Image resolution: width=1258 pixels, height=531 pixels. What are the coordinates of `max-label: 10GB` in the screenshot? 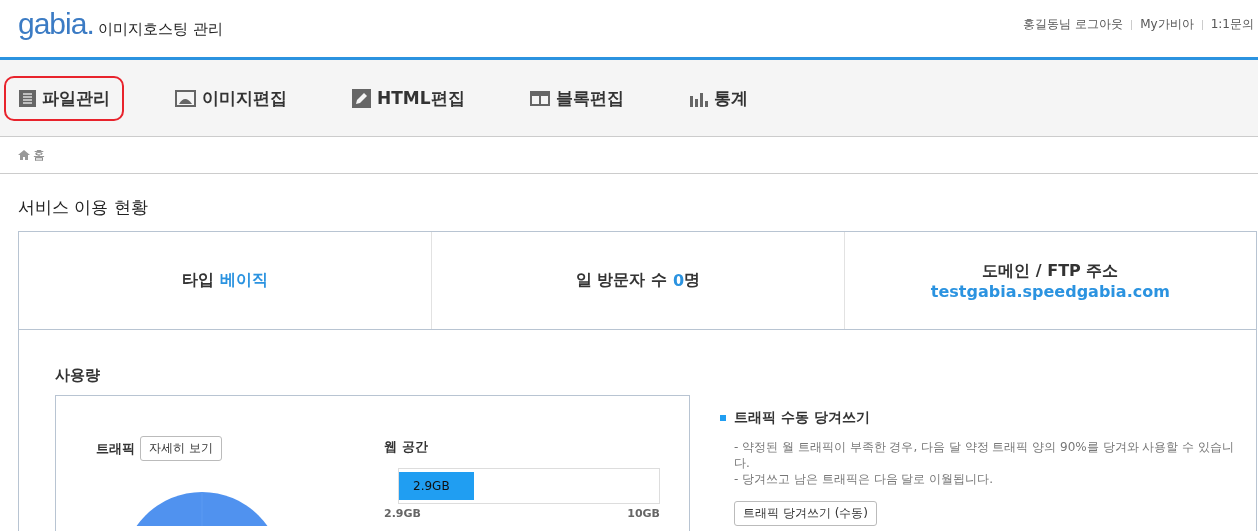 It's located at (643, 513).